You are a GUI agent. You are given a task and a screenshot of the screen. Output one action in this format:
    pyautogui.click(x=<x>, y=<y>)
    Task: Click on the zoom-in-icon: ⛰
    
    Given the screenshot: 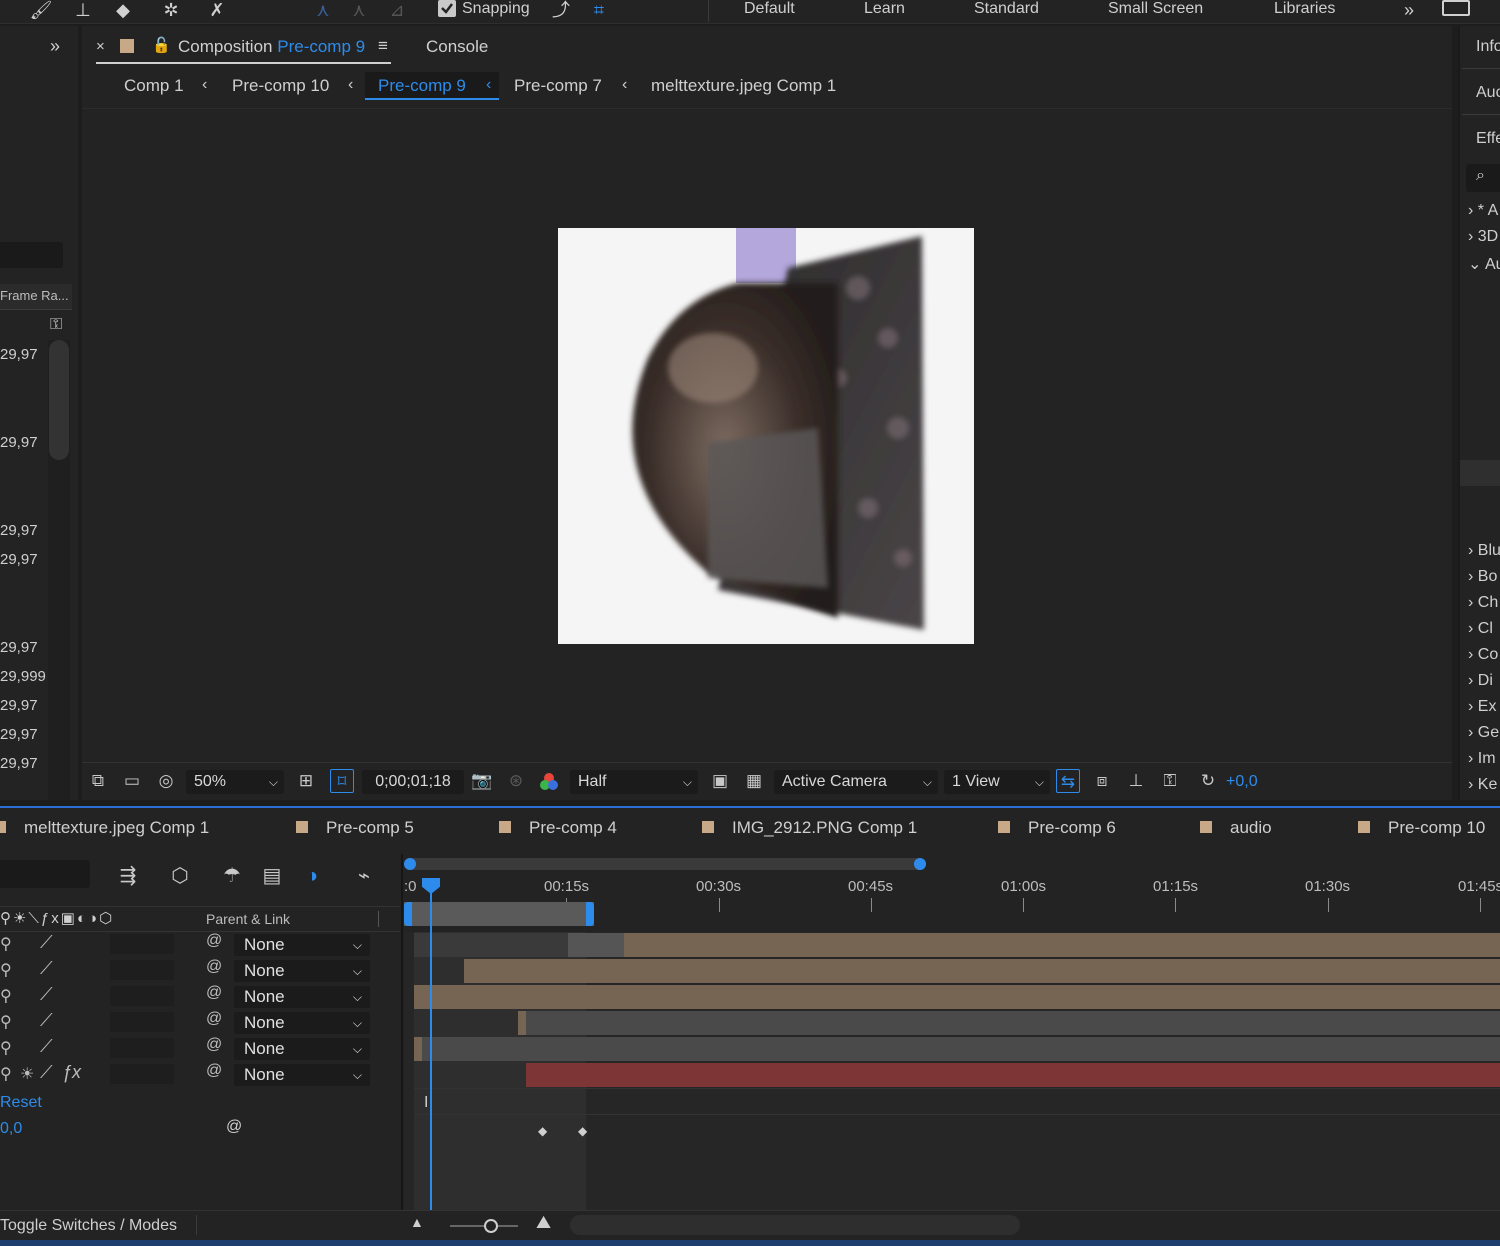 What is the action you would take?
    pyautogui.click(x=543, y=1222)
    